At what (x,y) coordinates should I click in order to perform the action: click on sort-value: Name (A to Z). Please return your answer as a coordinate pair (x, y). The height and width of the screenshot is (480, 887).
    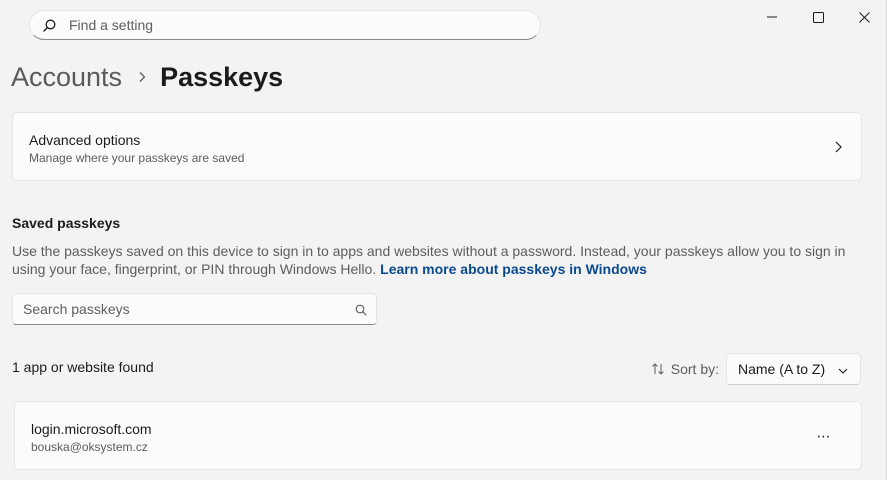
    Looking at the image, I should click on (782, 369).